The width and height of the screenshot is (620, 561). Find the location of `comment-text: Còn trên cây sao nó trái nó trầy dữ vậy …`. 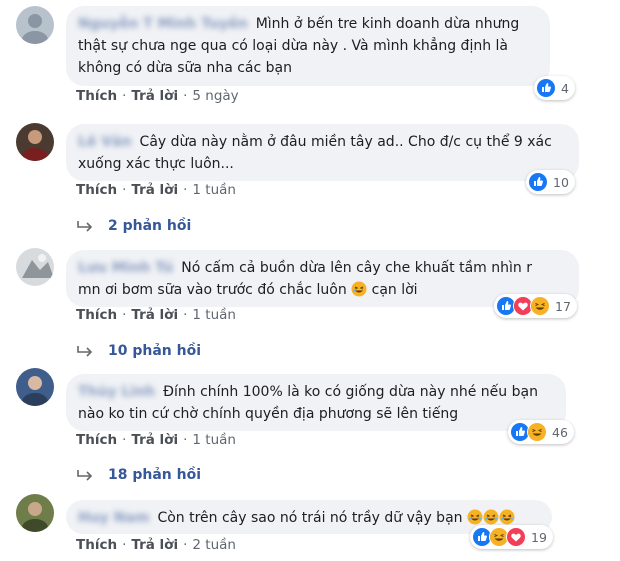

comment-text: Còn trên cây sao nó trái nó trầy dữ vậy … is located at coordinates (310, 518).